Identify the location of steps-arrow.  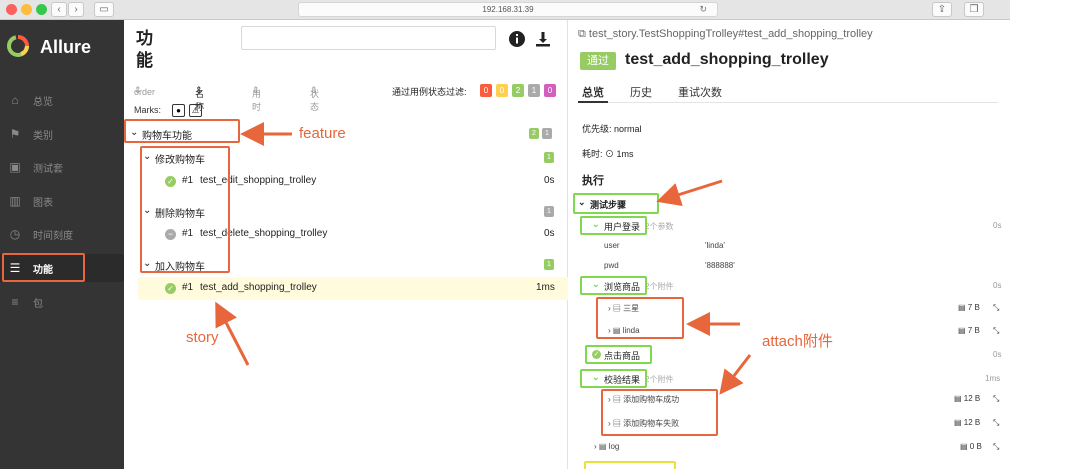
(689, 193).